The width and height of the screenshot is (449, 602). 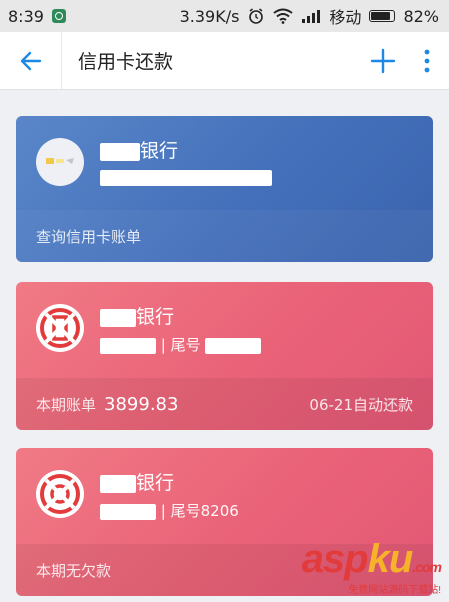 What do you see at coordinates (26, 16) in the screenshot?
I see `status-time: 8:39` at bounding box center [26, 16].